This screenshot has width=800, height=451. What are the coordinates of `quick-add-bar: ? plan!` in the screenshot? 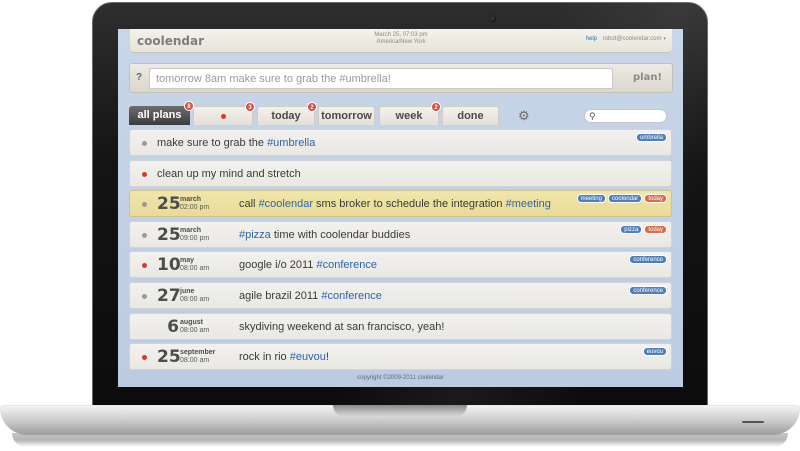 It's located at (401, 78).